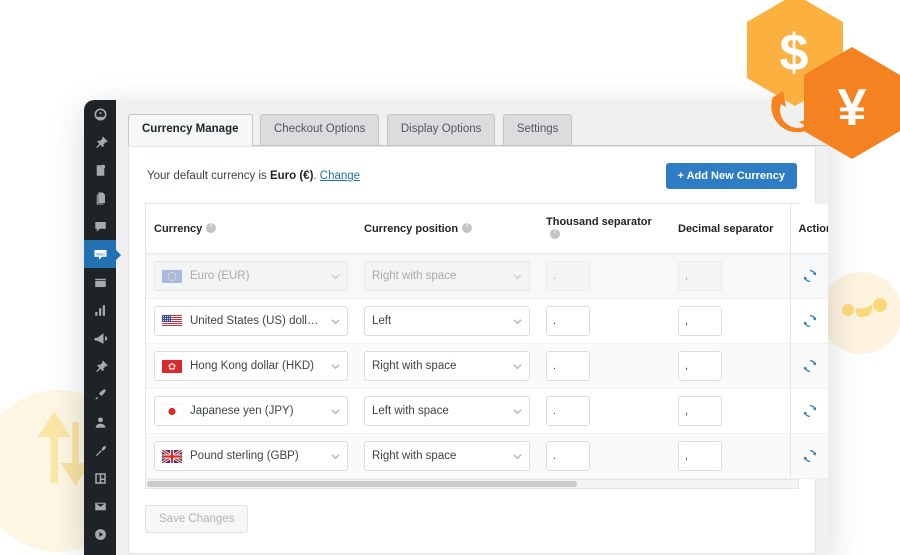 The width and height of the screenshot is (900, 555). What do you see at coordinates (242, 411) in the screenshot?
I see `currency-select-value: Japanese yen (JPY)` at bounding box center [242, 411].